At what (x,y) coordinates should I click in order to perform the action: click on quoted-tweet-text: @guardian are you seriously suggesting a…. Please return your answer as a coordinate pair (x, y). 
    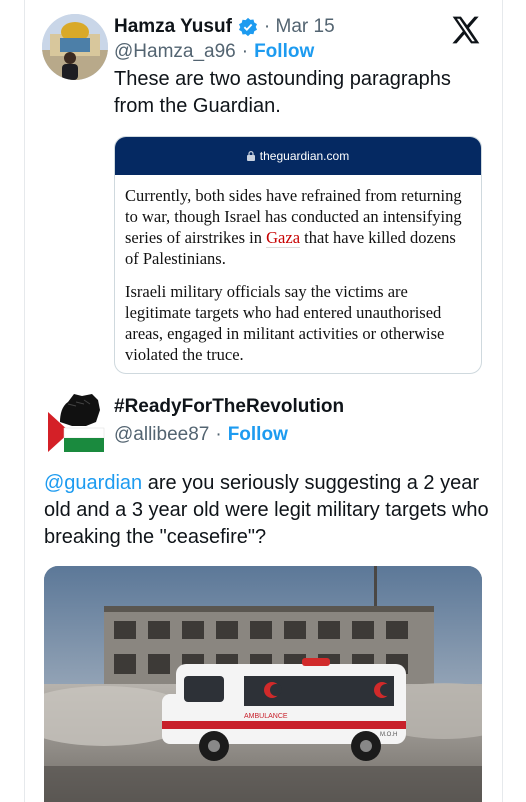
    Looking at the image, I should click on (269, 510).